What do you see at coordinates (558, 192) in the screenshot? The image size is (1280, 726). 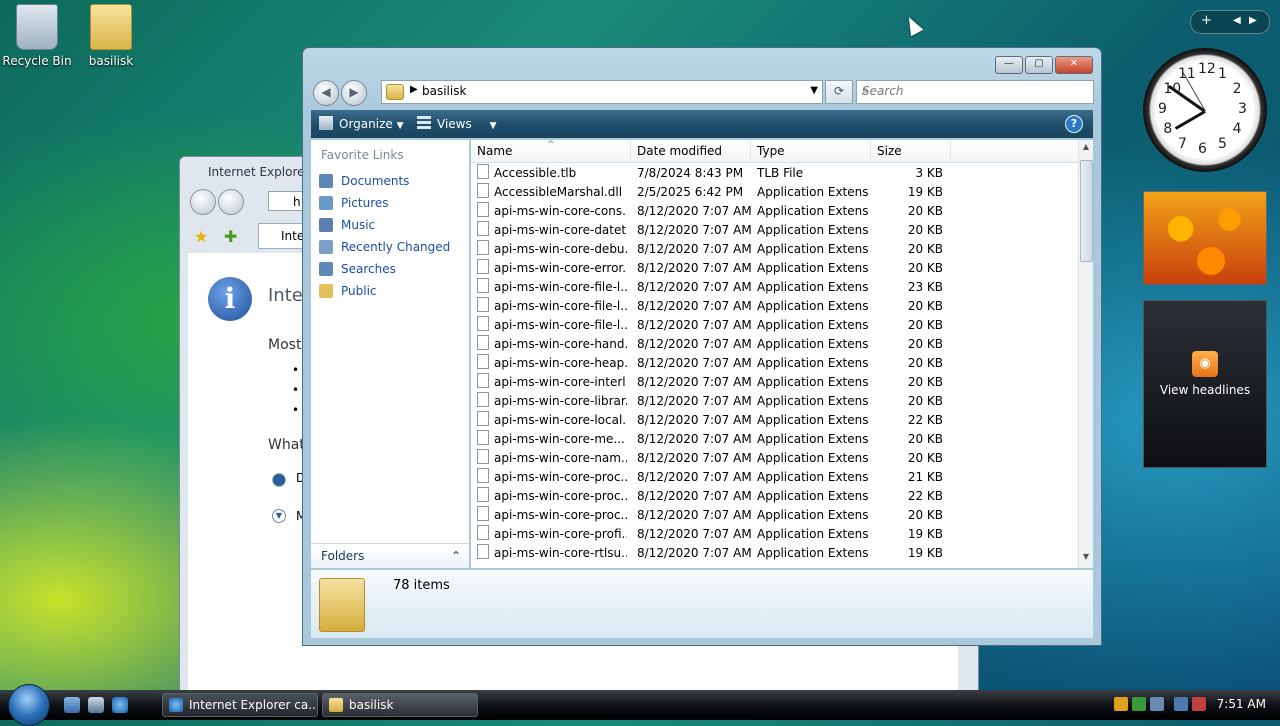 I see `file-name-text: AccessibleMarshal.dll` at bounding box center [558, 192].